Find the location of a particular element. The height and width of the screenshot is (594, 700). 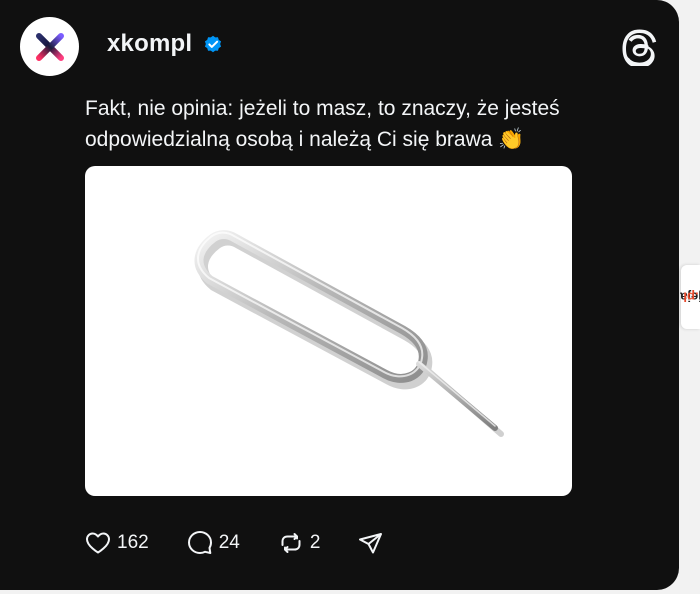

reply-button: 24 is located at coordinates (213, 543).